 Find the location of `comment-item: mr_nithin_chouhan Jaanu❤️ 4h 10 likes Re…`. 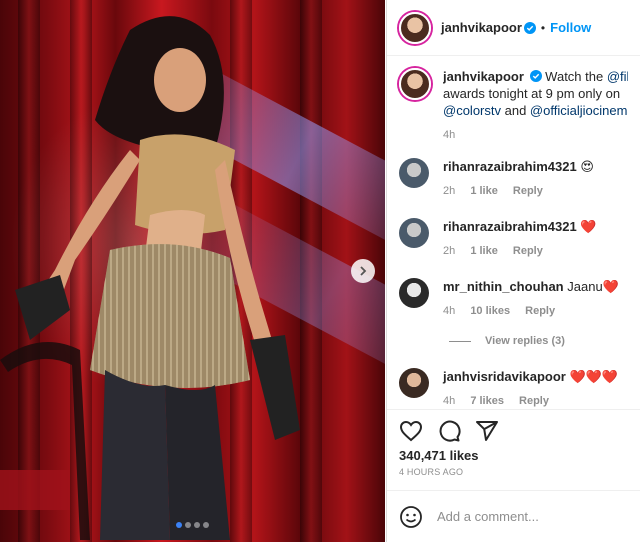

comment-item: mr_nithin_chouhan Jaanu❤️ 4h 10 likes Re… is located at coordinates (509, 299).